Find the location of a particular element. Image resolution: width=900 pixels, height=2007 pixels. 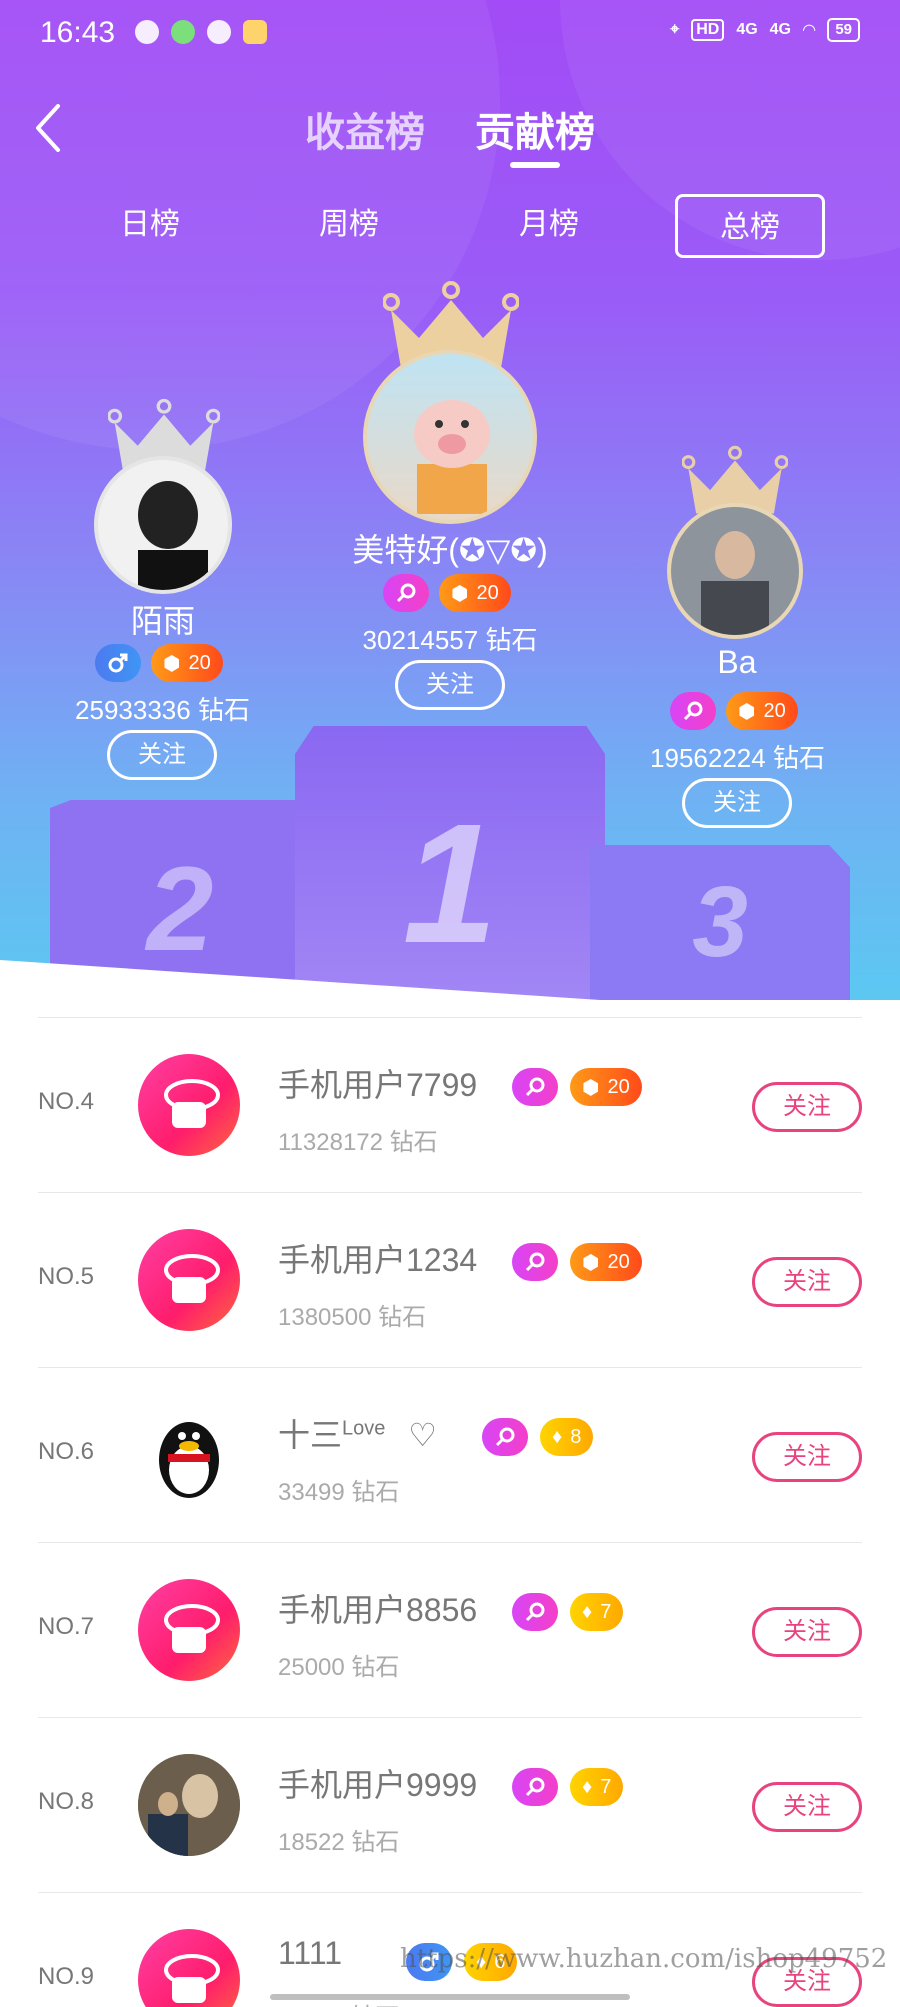

system-indicators: ⌖ HD 4G 4G ◠ 59 is located at coordinates (765, 30).